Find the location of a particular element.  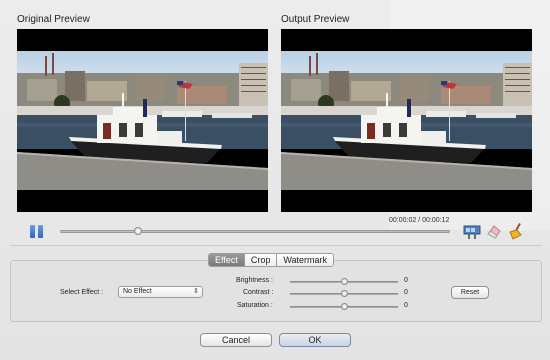

effect-select-value: No Effect is located at coordinates (137, 291).